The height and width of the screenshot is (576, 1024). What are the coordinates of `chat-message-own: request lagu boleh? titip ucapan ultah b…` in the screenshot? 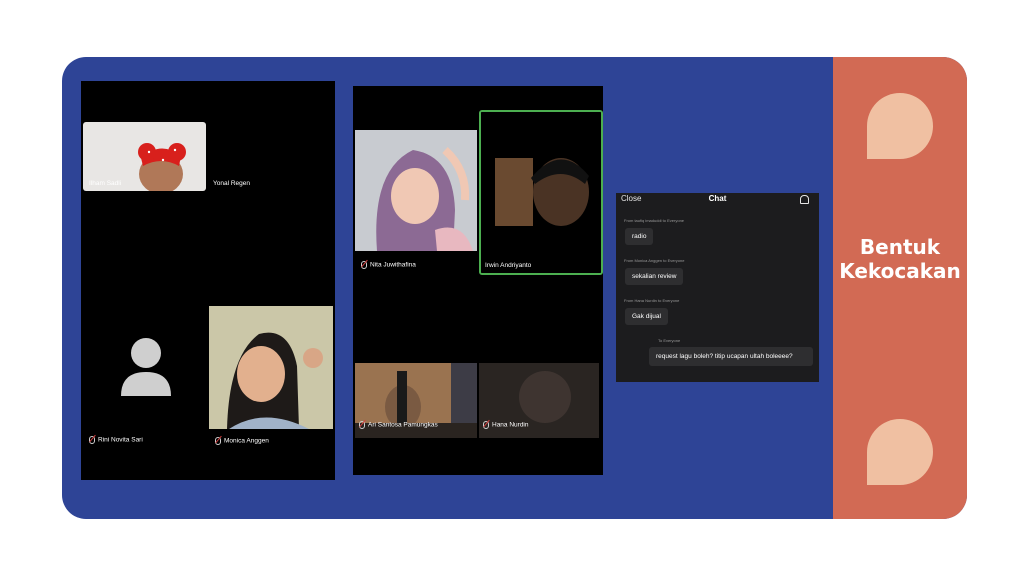 It's located at (731, 356).